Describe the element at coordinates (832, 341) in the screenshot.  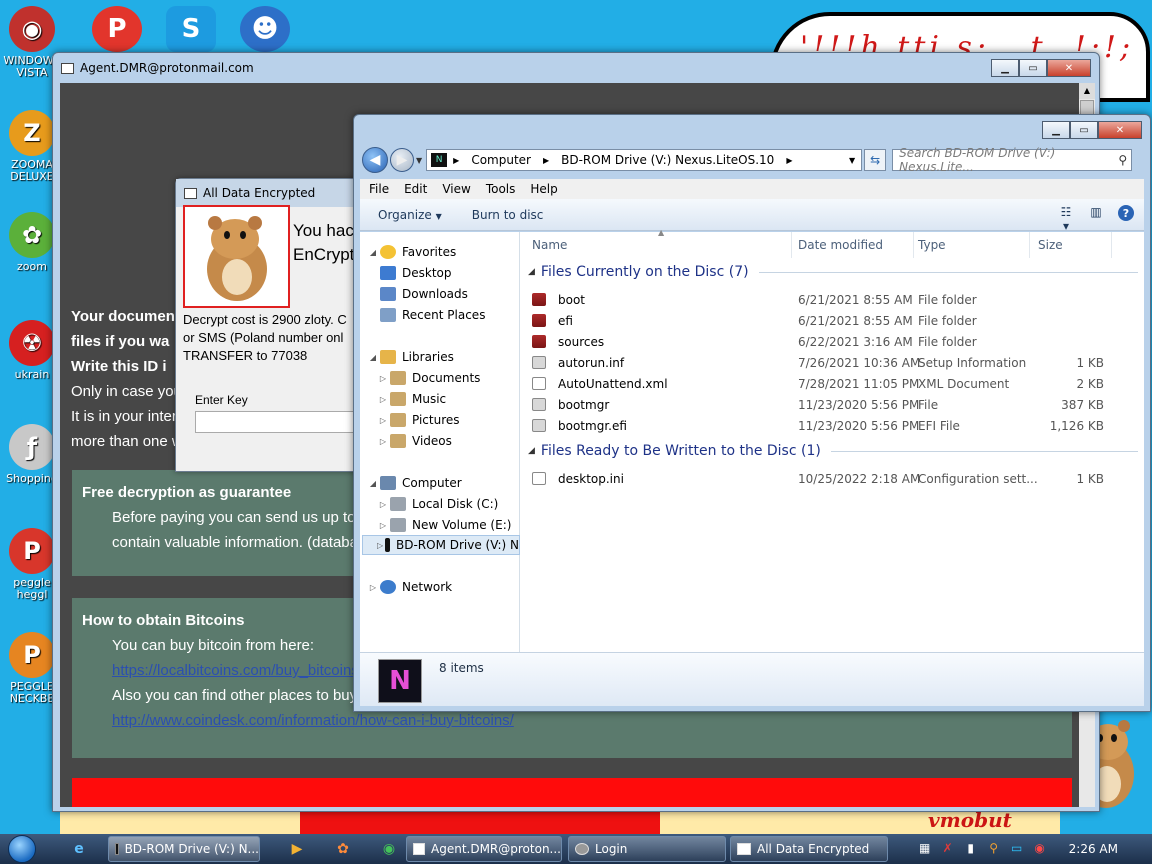
I see `file-row: sources 6/22/2021 3:16 AM File folder` at that location.